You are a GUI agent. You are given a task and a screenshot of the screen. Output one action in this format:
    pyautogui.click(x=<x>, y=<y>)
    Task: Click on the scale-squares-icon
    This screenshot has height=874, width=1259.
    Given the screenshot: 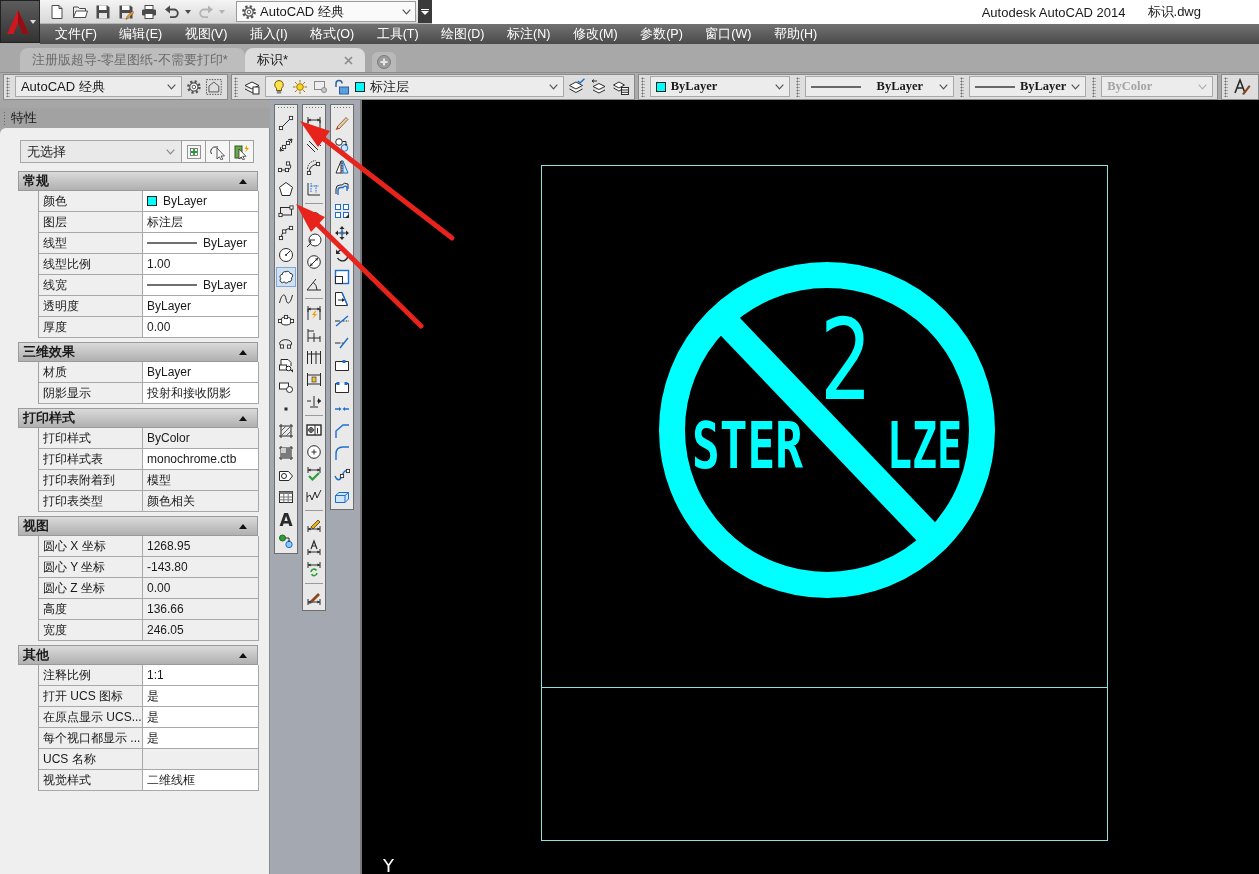 What is the action you would take?
    pyautogui.click(x=342, y=277)
    